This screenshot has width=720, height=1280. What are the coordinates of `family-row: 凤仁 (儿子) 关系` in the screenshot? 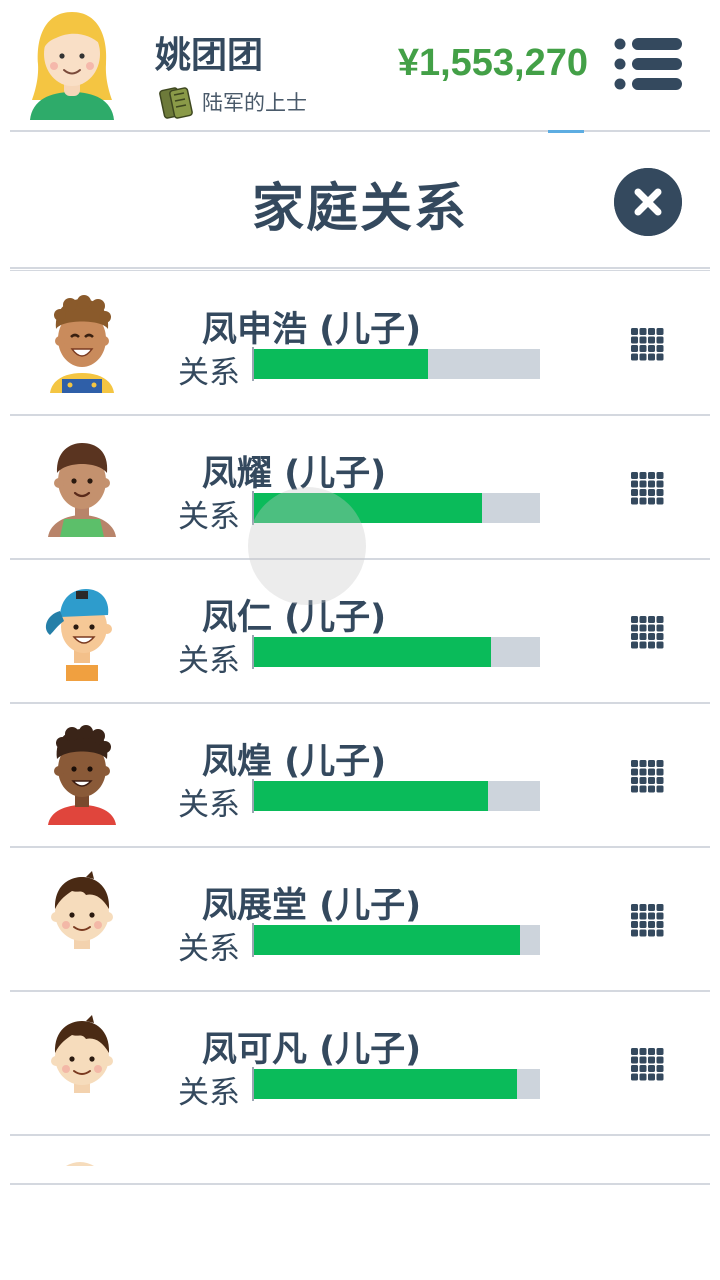 It's located at (360, 631).